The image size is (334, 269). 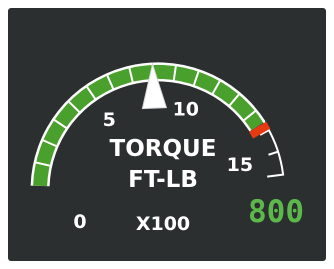 What do you see at coordinates (240, 165) in the screenshot?
I see `scale-label-15: 15` at bounding box center [240, 165].